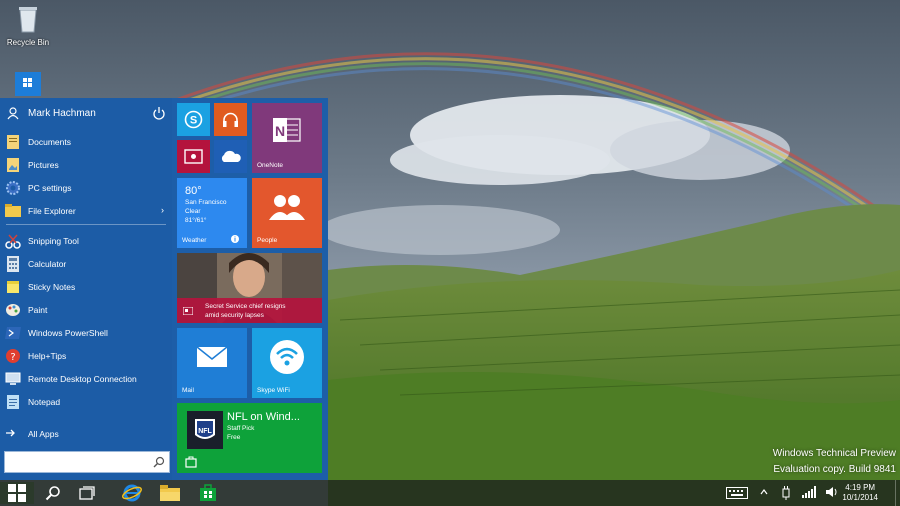 This screenshot has width=900, height=506. I want to click on skype-wifi-tile: Skype WiFi, so click(287, 363).